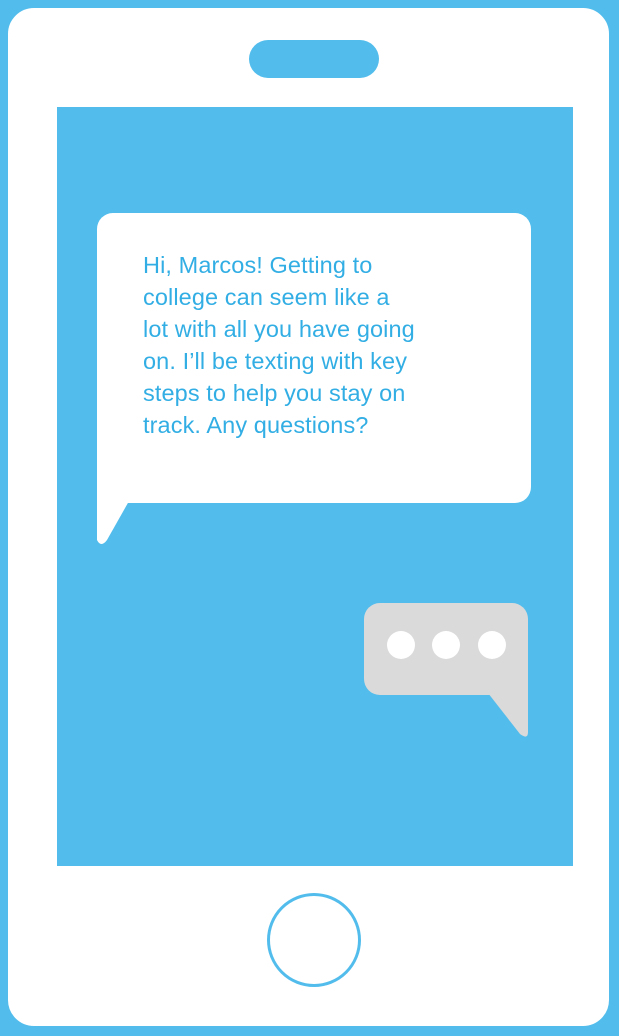 This screenshot has width=619, height=1036. What do you see at coordinates (119, 511) in the screenshot?
I see `incoming-bubble-tail` at bounding box center [119, 511].